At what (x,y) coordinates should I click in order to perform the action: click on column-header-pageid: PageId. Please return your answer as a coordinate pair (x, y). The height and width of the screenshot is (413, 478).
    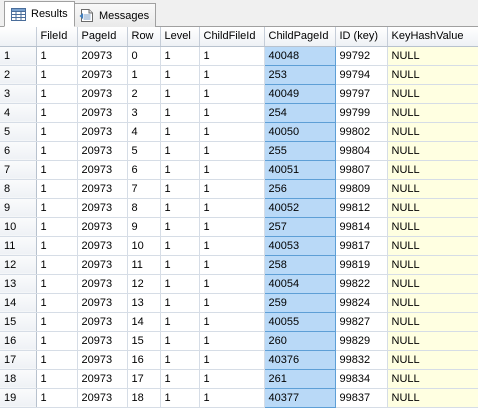
    Looking at the image, I should click on (102, 37).